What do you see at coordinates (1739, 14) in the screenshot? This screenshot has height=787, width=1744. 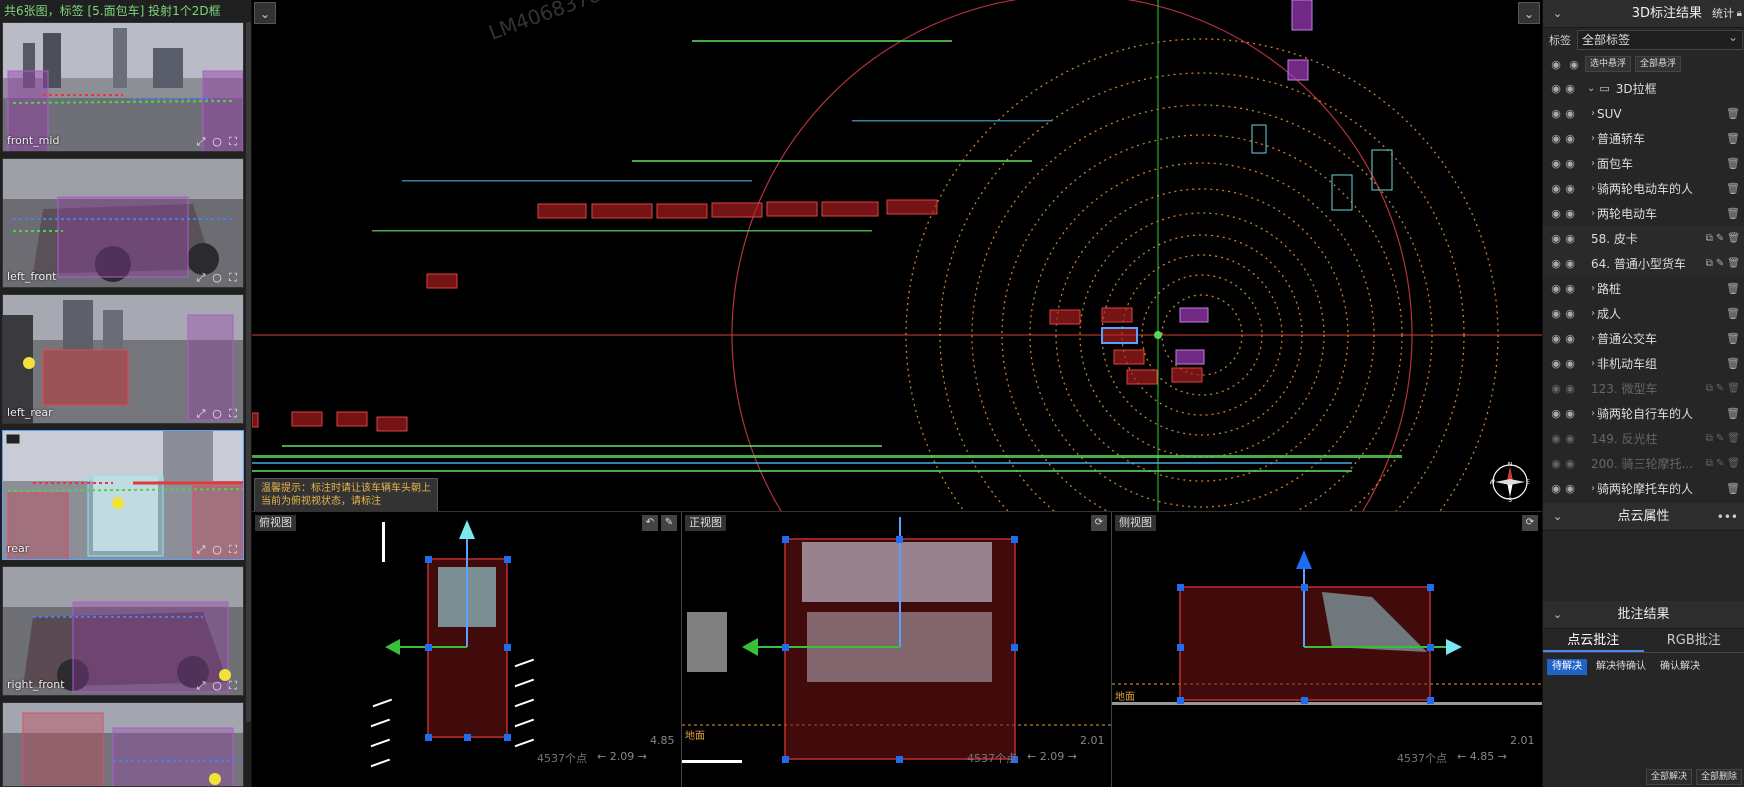 I see `lock-icon: 🔒︎` at bounding box center [1739, 14].